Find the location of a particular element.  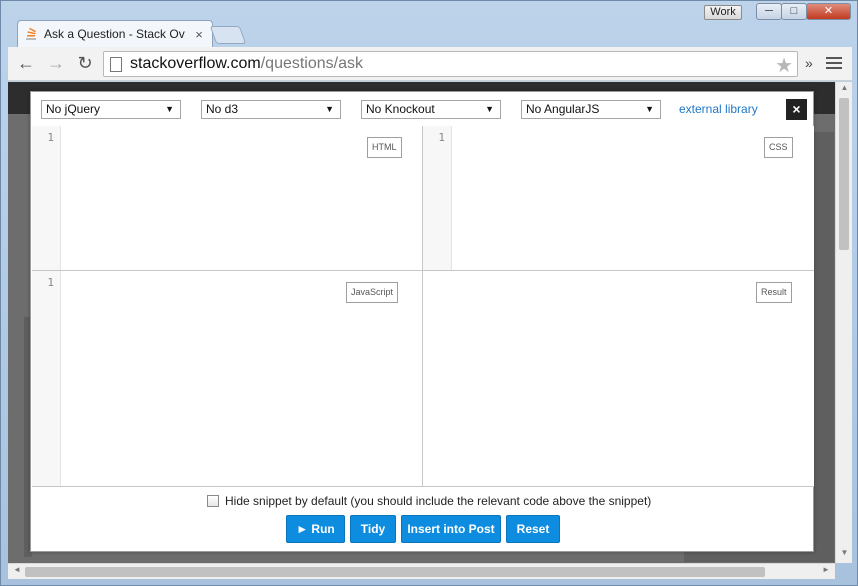

tab-strip: Ask a Question - Stack Ov × Work ─ □ ✕ is located at coordinates (429, 24).